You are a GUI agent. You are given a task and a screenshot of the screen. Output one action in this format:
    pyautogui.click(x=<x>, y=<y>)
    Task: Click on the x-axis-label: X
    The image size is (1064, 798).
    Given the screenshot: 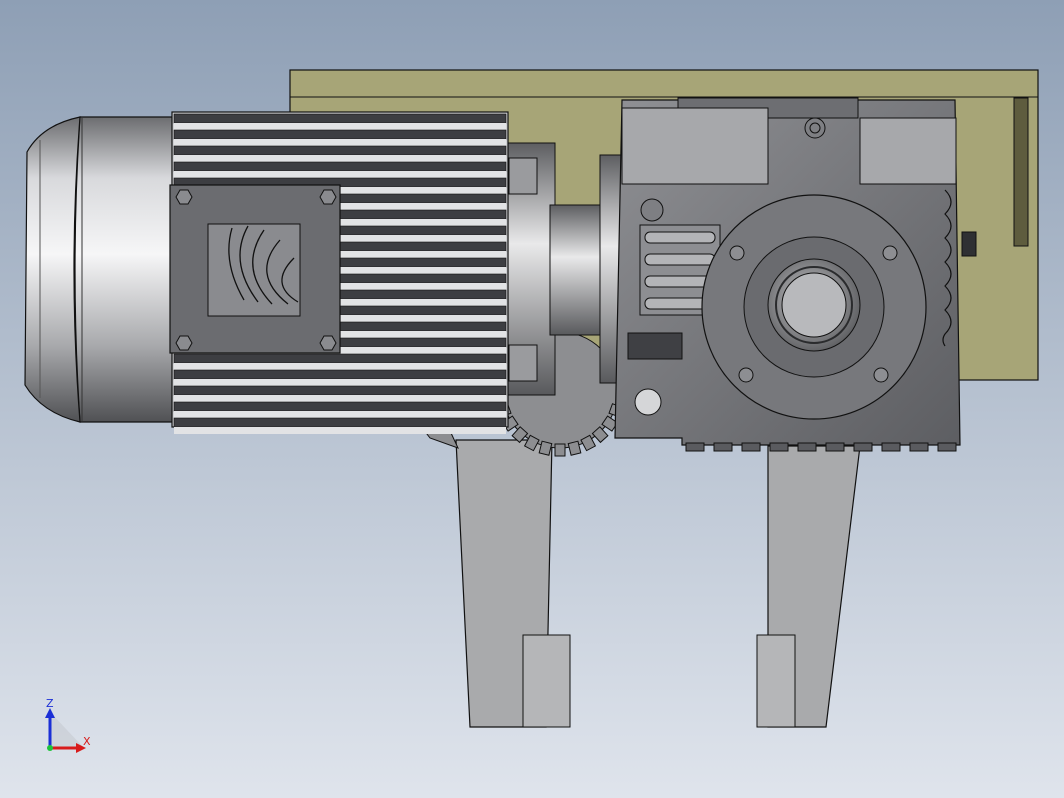 What is the action you would take?
    pyautogui.click(x=87, y=741)
    